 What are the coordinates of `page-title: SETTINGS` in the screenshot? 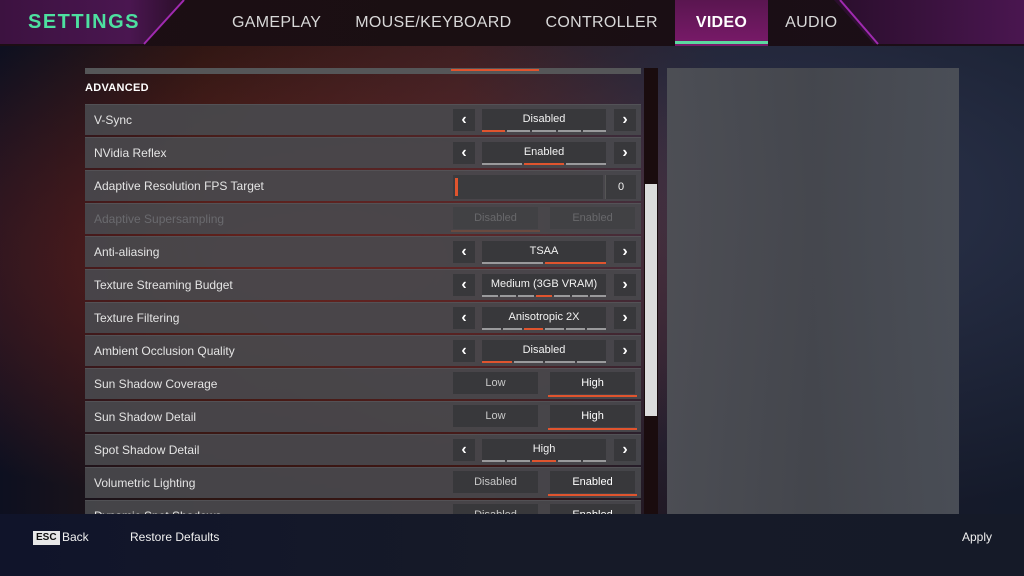 It's located at (84, 22).